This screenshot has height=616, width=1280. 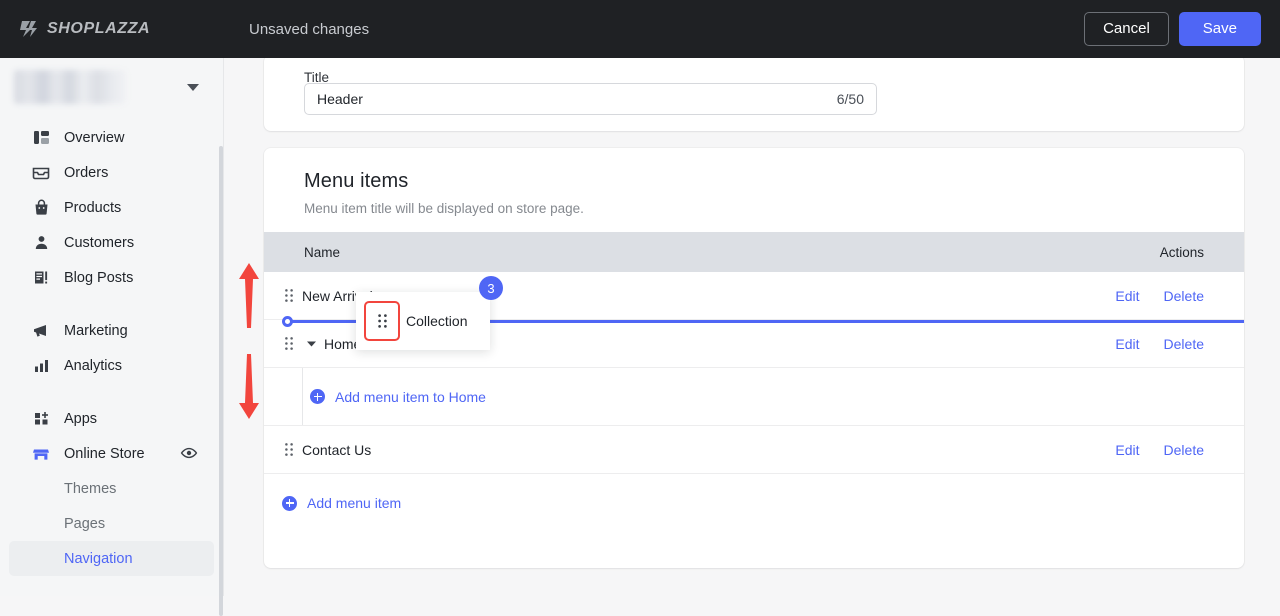 What do you see at coordinates (1172, 29) in the screenshot?
I see `top-bar-actions: Cancel Save` at bounding box center [1172, 29].